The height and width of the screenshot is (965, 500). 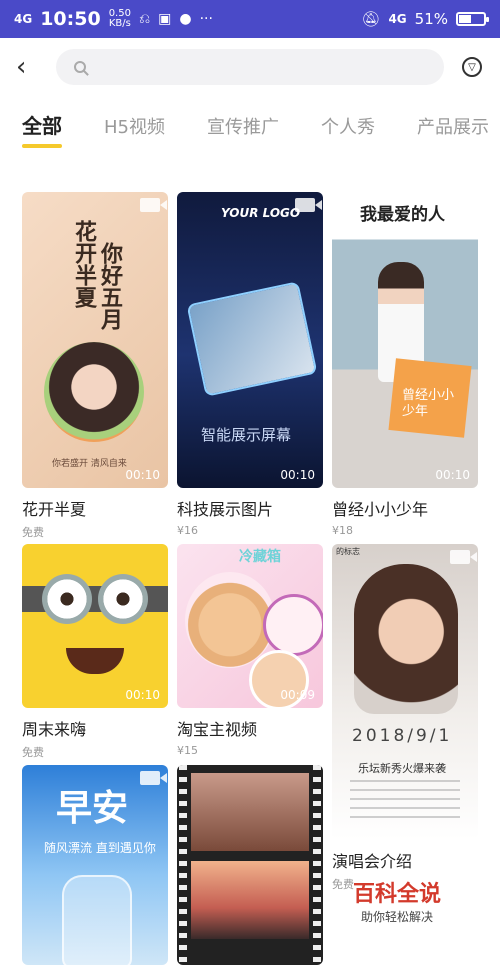 I want to click on template-price: ¥15, so click(x=187, y=750).